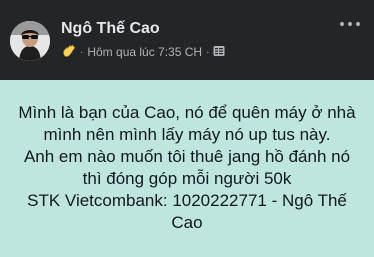 The width and height of the screenshot is (374, 257). I want to click on post-meta: · Hôm qua lúc 7:35 CH ·, so click(143, 52).